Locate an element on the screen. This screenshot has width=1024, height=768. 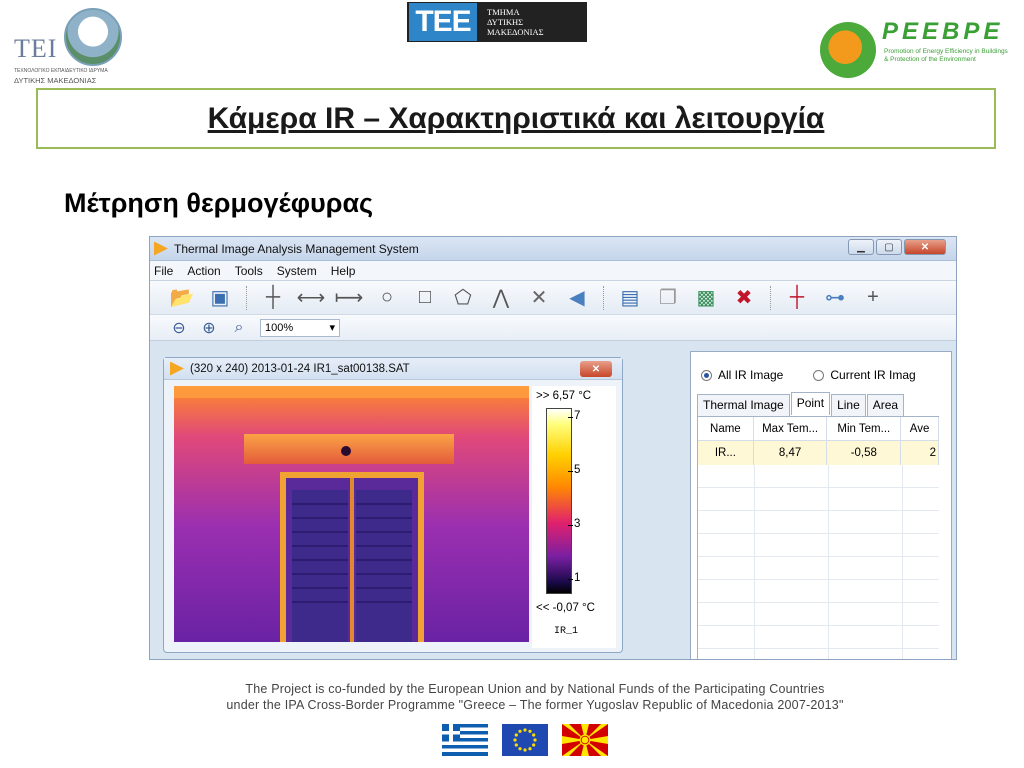
marker-line-icon: ⊶ is located at coordinates (835, 298).